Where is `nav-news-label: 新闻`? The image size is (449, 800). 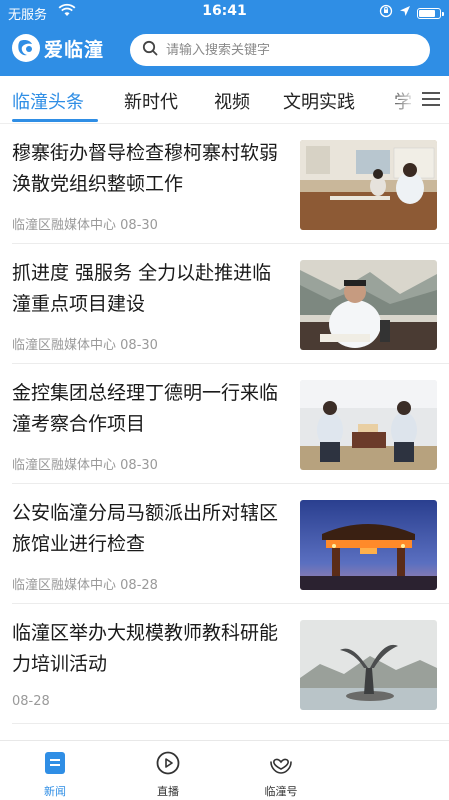 nav-news-label: 新闻 is located at coordinates (55, 791).